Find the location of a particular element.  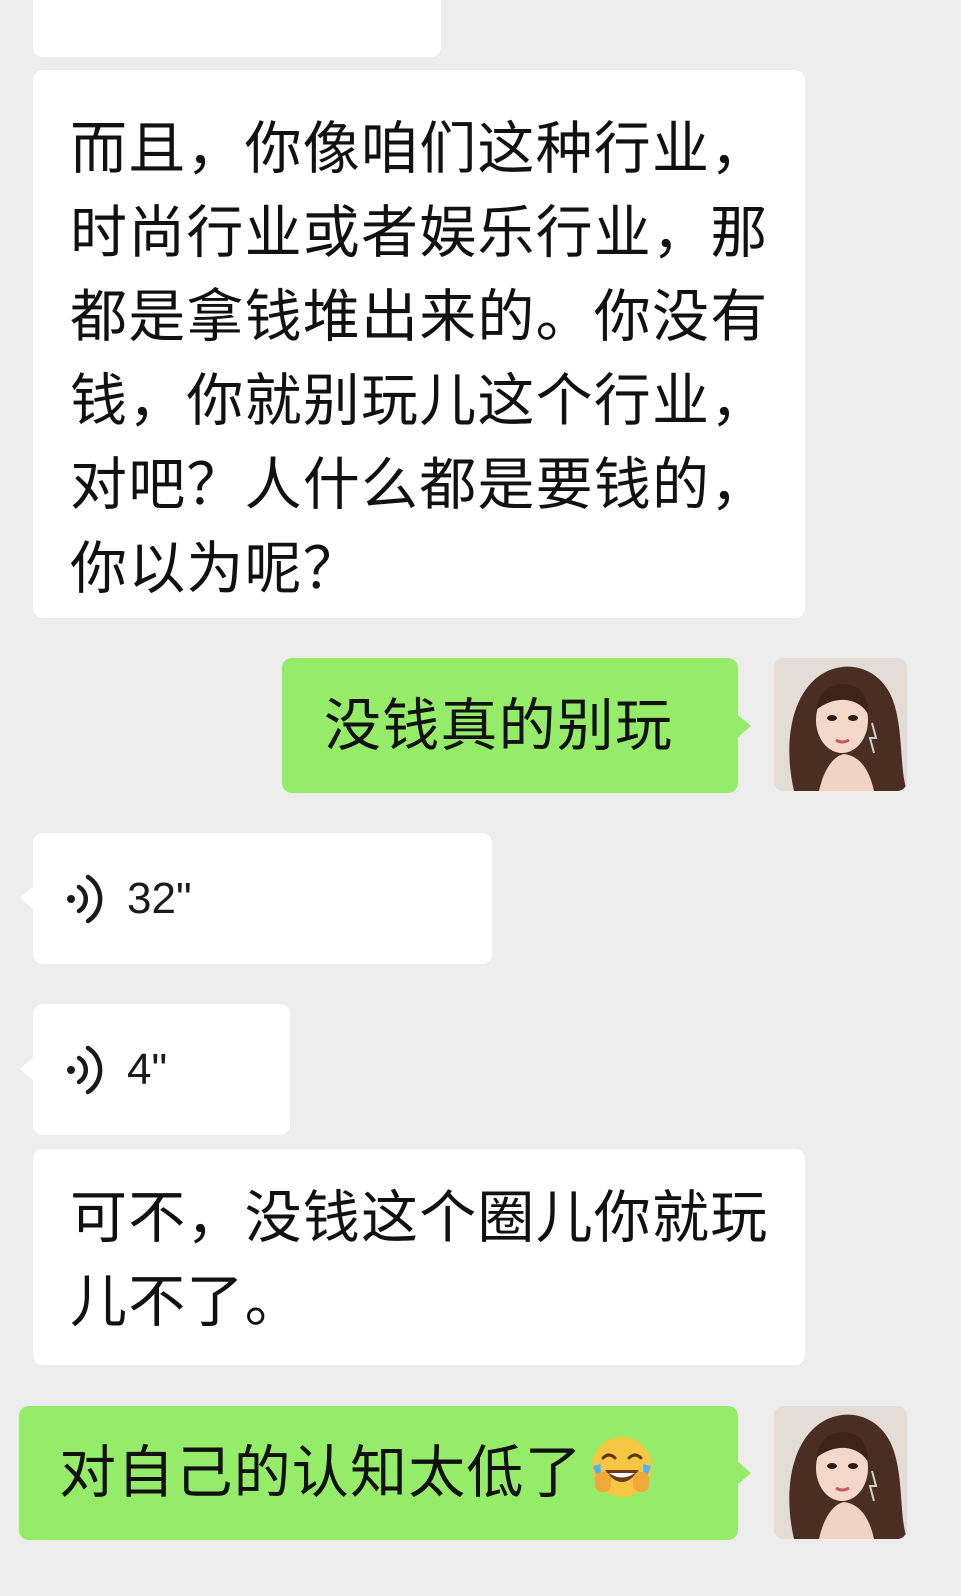

voice-message-bubble: 32" is located at coordinates (256, 898).